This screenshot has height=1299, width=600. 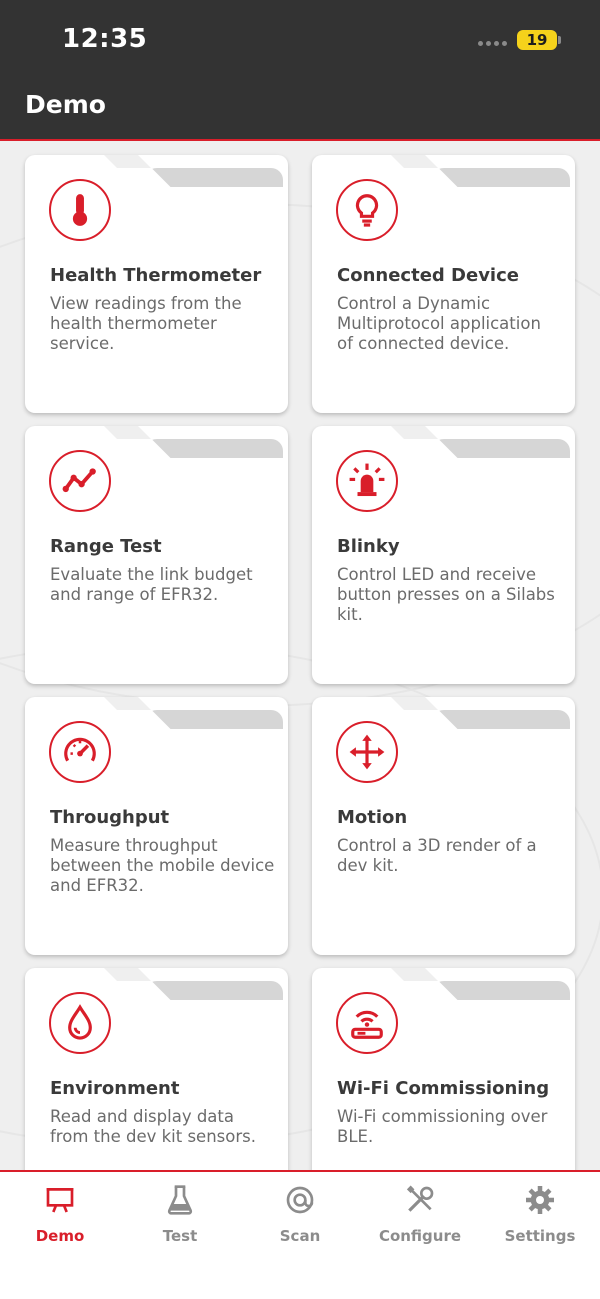 What do you see at coordinates (368, 546) in the screenshot?
I see `card-title: Blinky` at bounding box center [368, 546].